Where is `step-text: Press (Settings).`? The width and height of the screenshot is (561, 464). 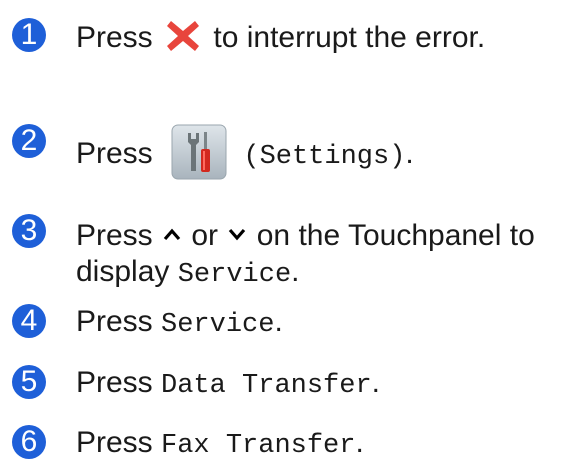 step-text: Press (Settings). is located at coordinates (245, 152).